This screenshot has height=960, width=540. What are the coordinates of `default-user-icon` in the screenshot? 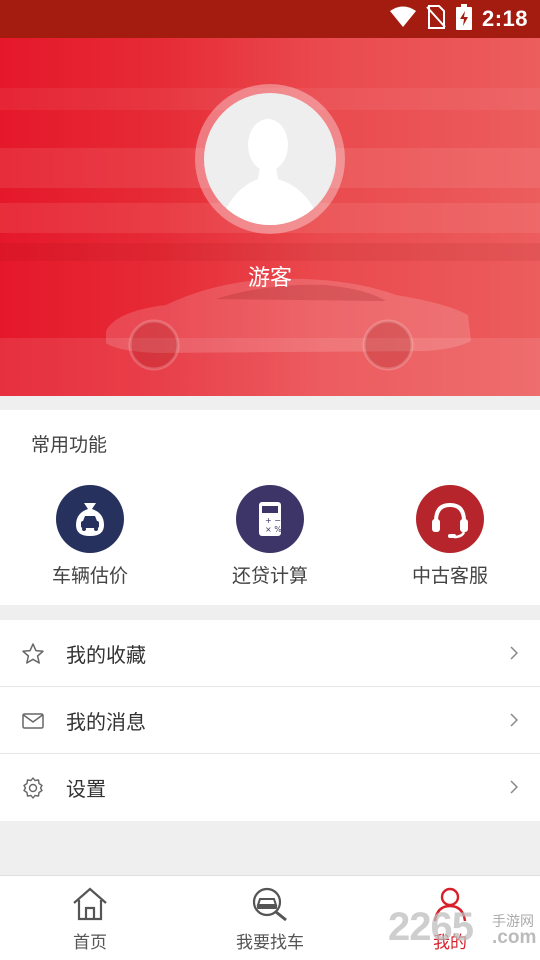 It's located at (270, 172).